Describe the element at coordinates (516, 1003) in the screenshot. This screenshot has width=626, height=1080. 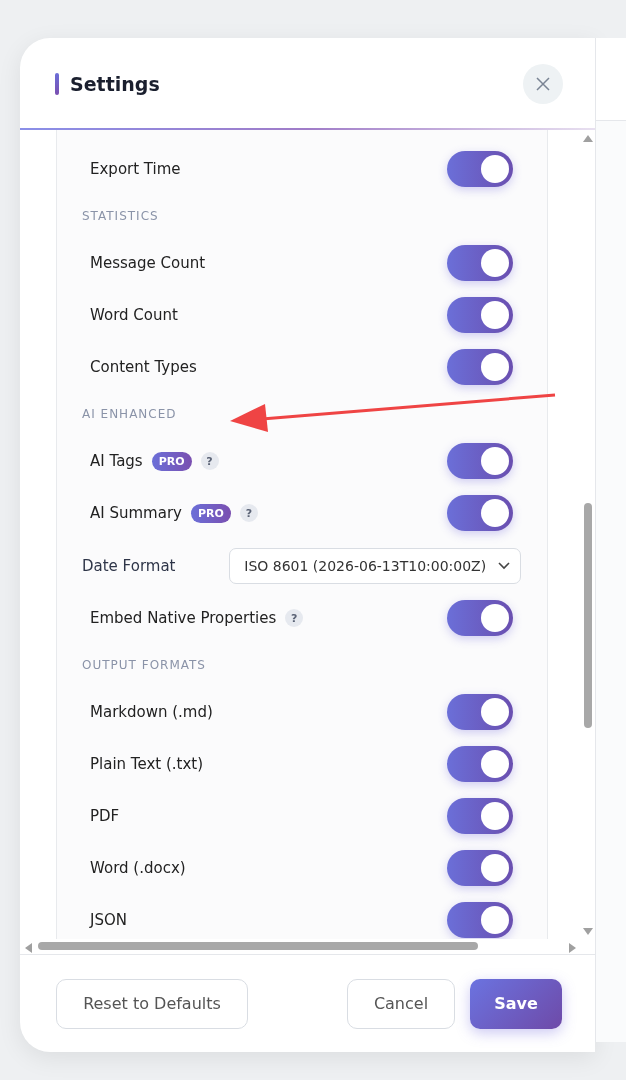
I see `save-button: Save` at that location.